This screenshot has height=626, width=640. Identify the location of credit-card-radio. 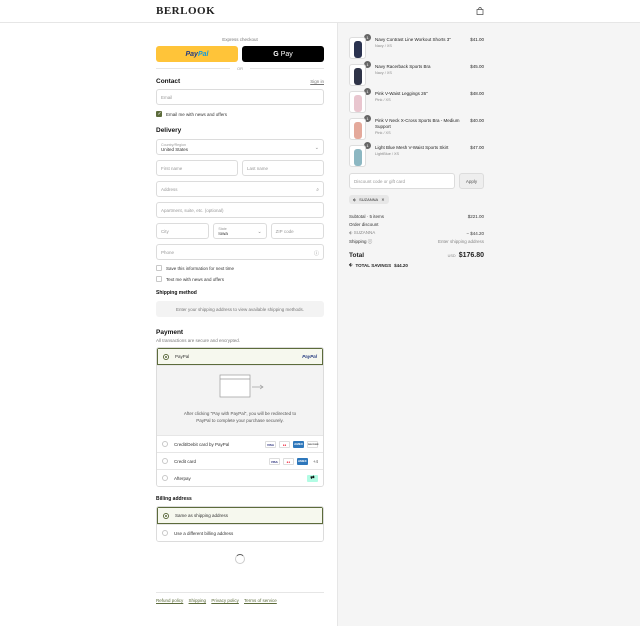
(165, 461).